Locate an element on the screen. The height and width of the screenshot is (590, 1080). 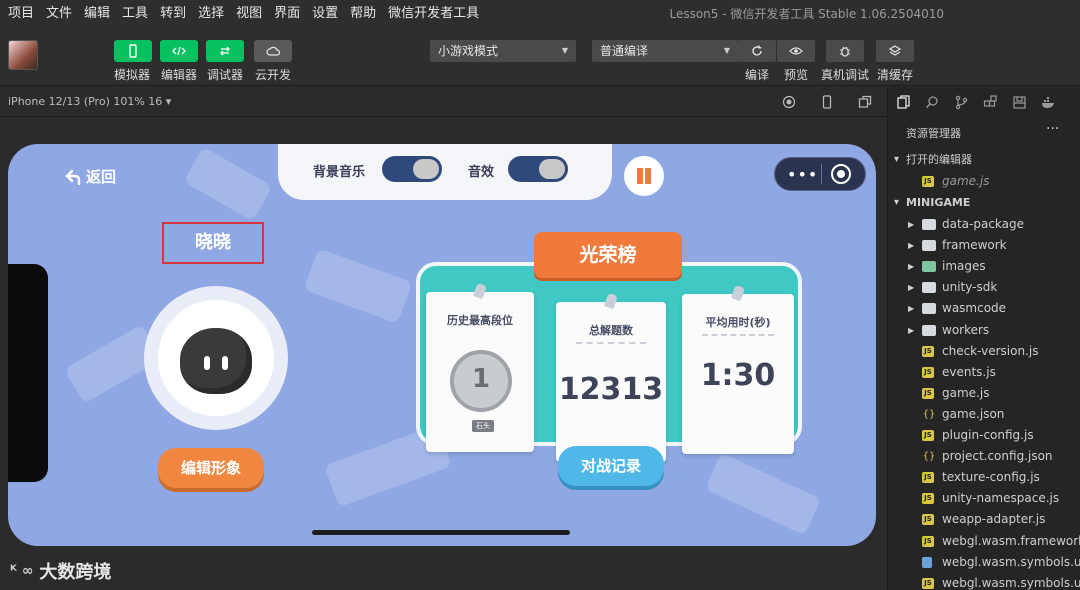
compile-select: 普通编译 ▼ is located at coordinates (665, 51).